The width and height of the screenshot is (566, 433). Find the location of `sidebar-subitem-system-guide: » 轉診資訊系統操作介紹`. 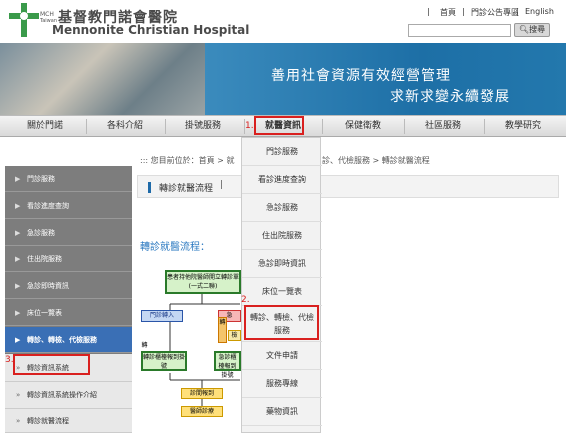

sidebar-subitem-system-guide: » 轉診資訊系統操作介紹 is located at coordinates (68, 395).